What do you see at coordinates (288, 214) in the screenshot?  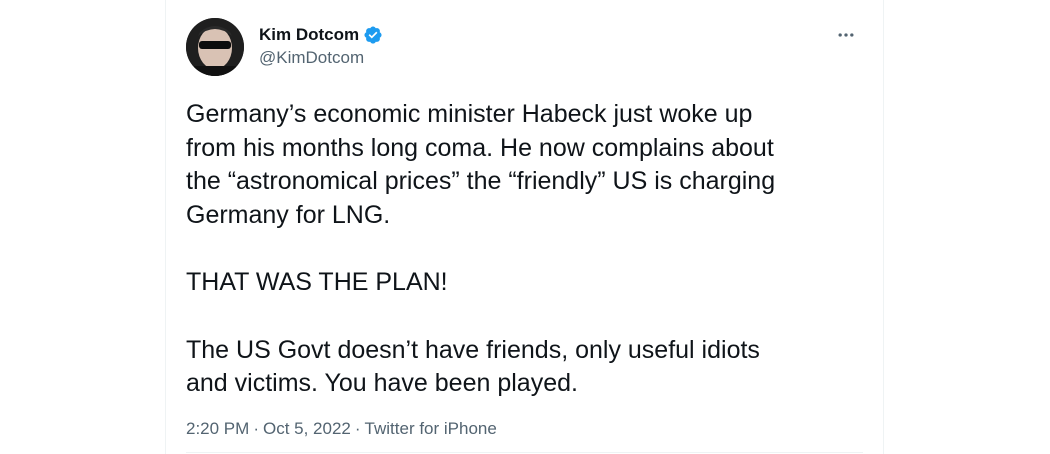 I see `tweet-text-line: Germany for LNG.` at bounding box center [288, 214].